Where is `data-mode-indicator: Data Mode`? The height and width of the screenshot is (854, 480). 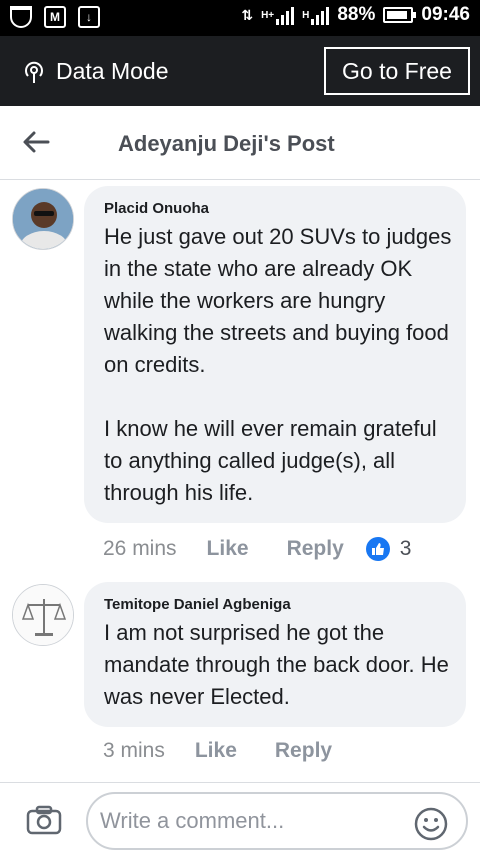
data-mode-indicator: Data Mode is located at coordinates (95, 71).